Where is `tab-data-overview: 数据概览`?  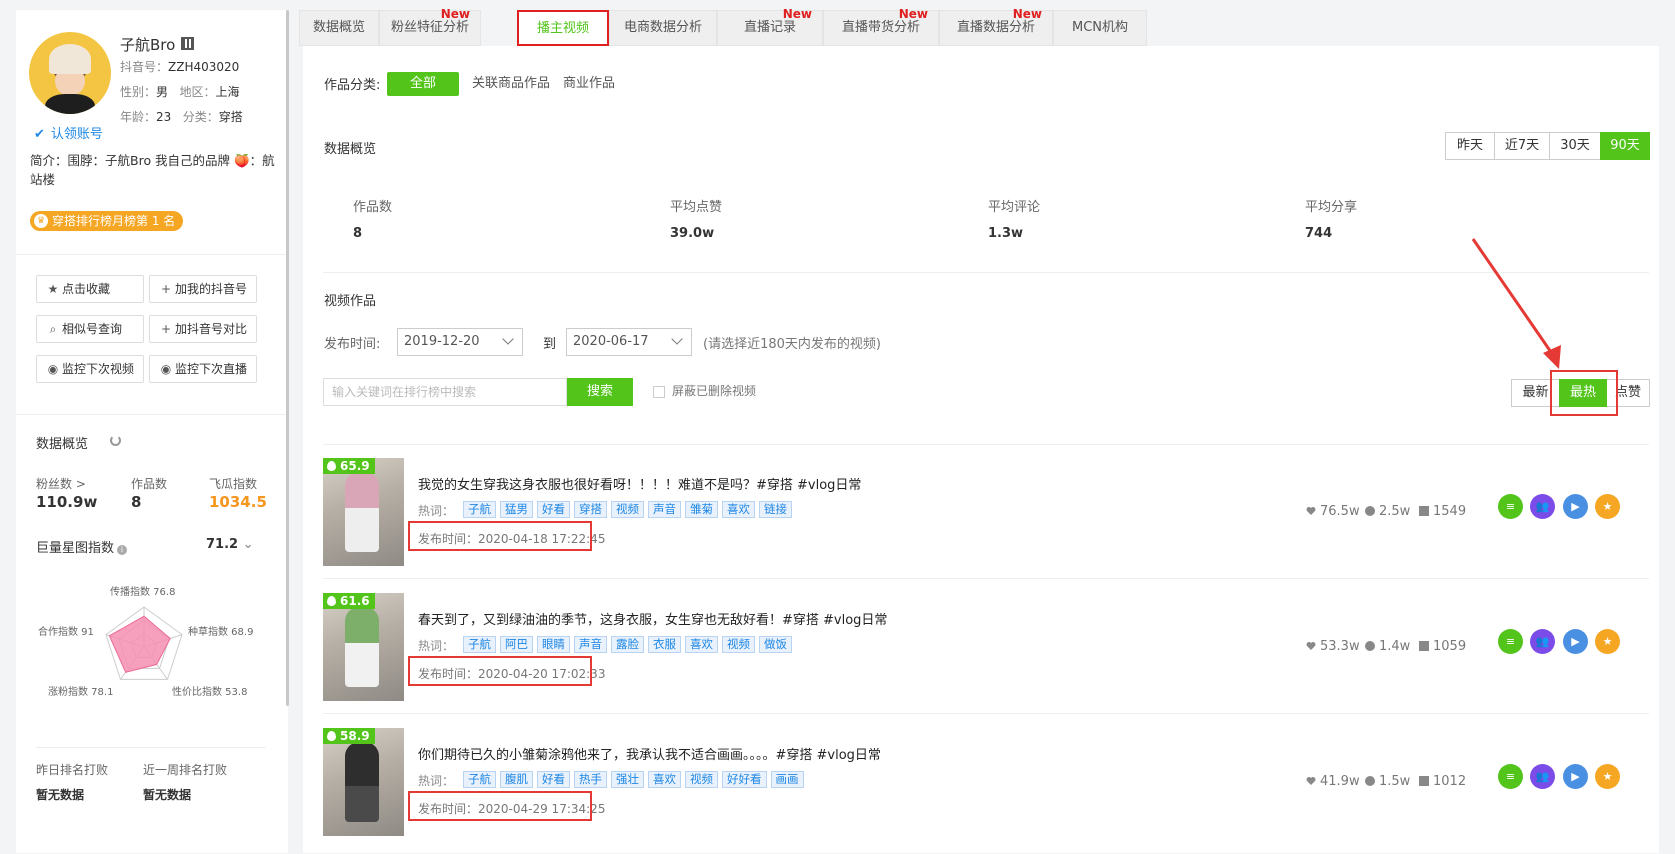 tab-data-overview: 数据概览 is located at coordinates (339, 28).